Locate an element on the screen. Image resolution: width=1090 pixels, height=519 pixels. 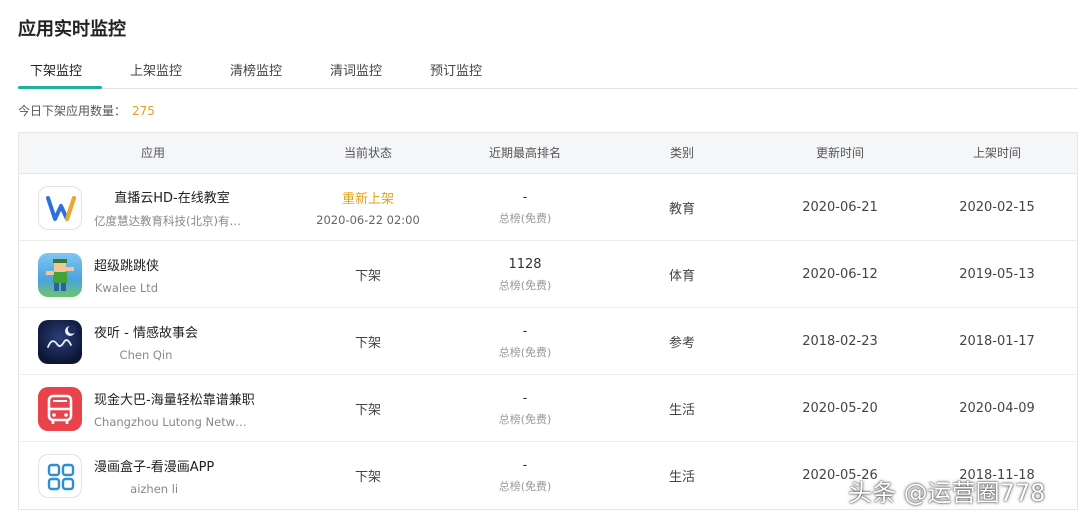
app-developer: Changzhou Lutong Network Technology is located at coordinates (172, 421).